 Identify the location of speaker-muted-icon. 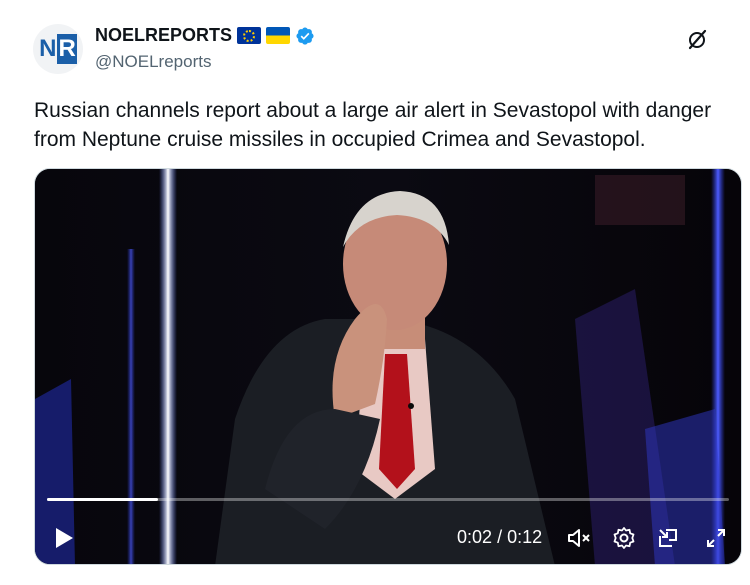
(579, 538).